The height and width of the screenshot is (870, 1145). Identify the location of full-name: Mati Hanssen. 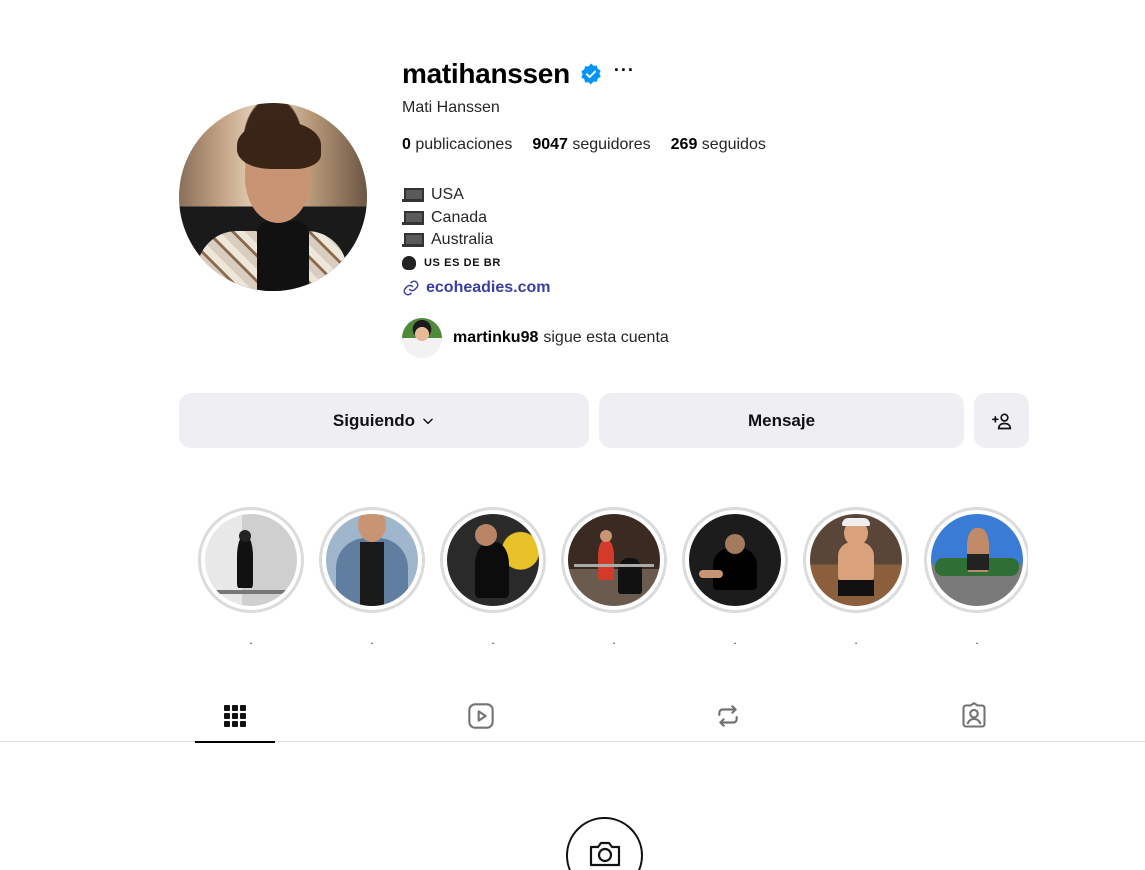
(451, 107).